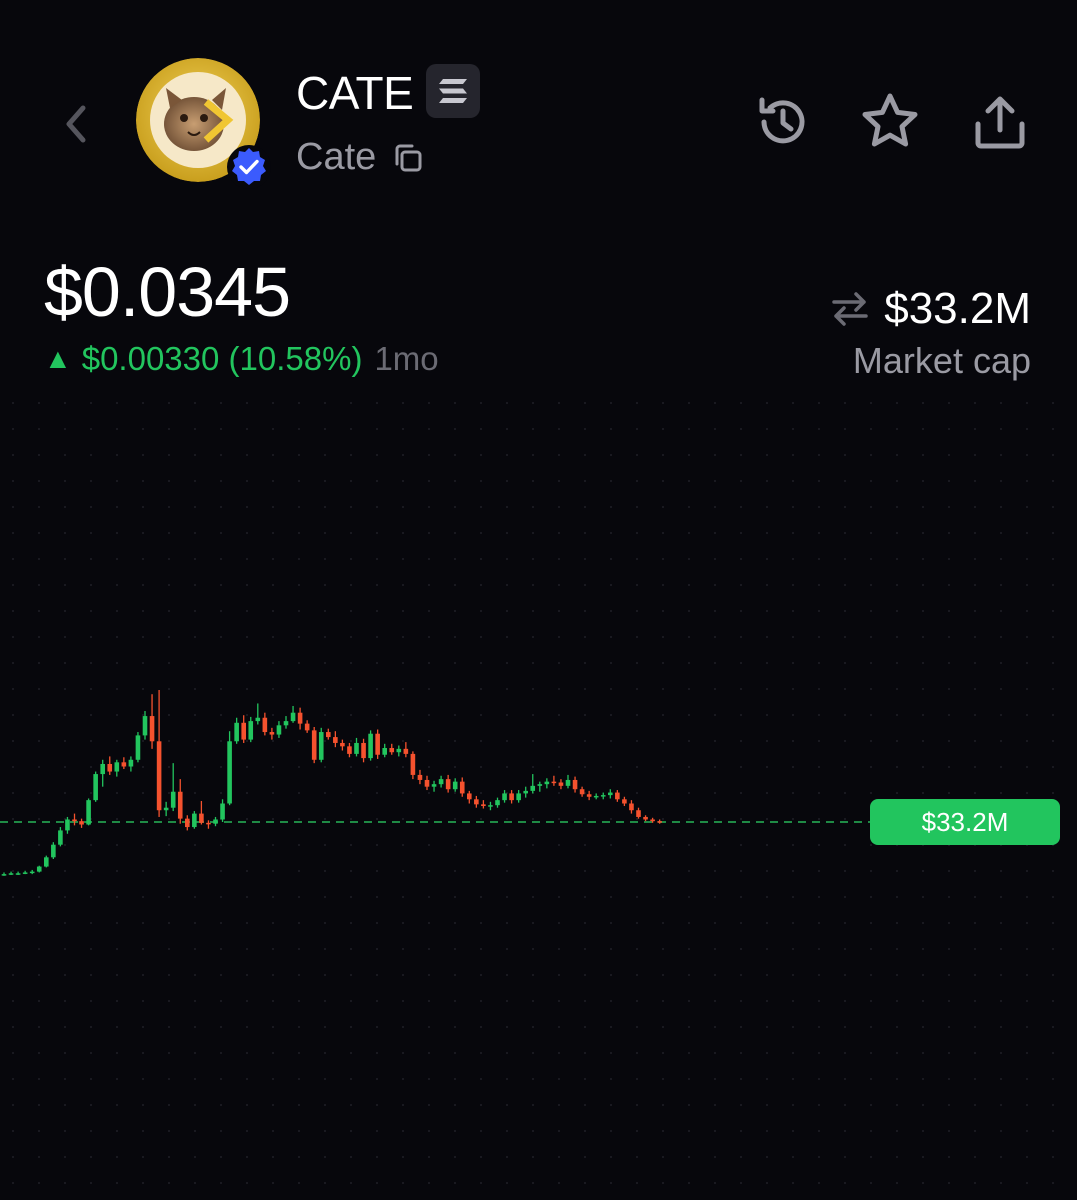 The width and height of the screenshot is (1077, 1200). I want to click on favorite-button, so click(890, 122).